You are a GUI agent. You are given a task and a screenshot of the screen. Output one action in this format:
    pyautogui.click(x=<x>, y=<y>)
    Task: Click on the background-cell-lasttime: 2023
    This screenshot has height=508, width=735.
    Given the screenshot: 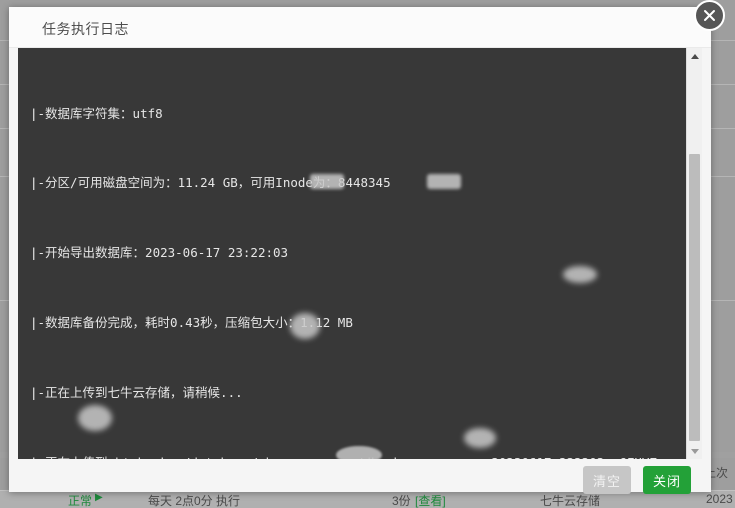 What is the action you would take?
    pyautogui.click(x=719, y=499)
    